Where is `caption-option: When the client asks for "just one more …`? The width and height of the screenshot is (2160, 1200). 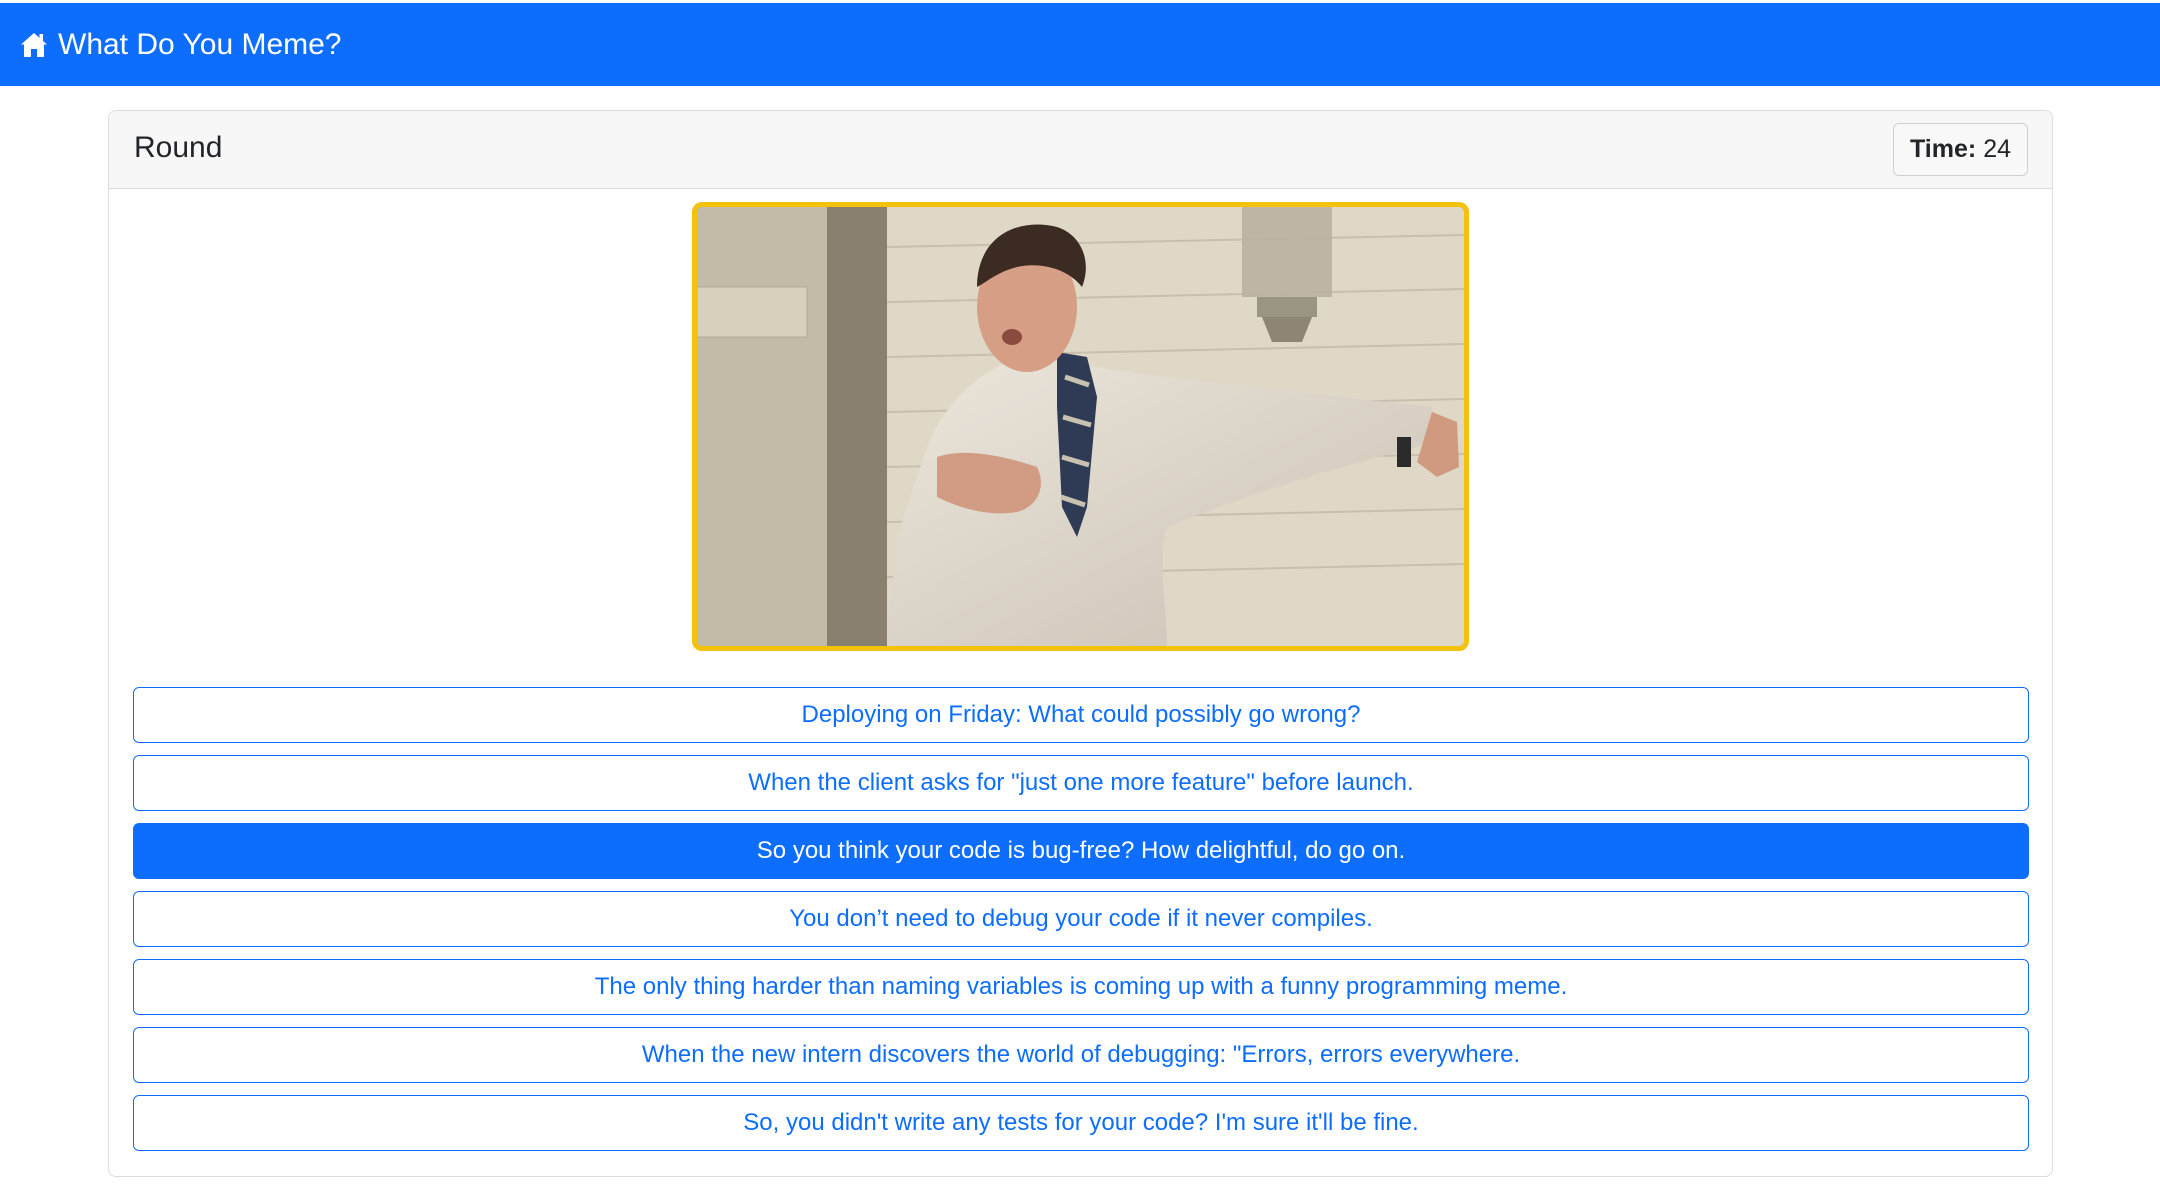 caption-option: When the client asks for "just one more … is located at coordinates (1081, 783).